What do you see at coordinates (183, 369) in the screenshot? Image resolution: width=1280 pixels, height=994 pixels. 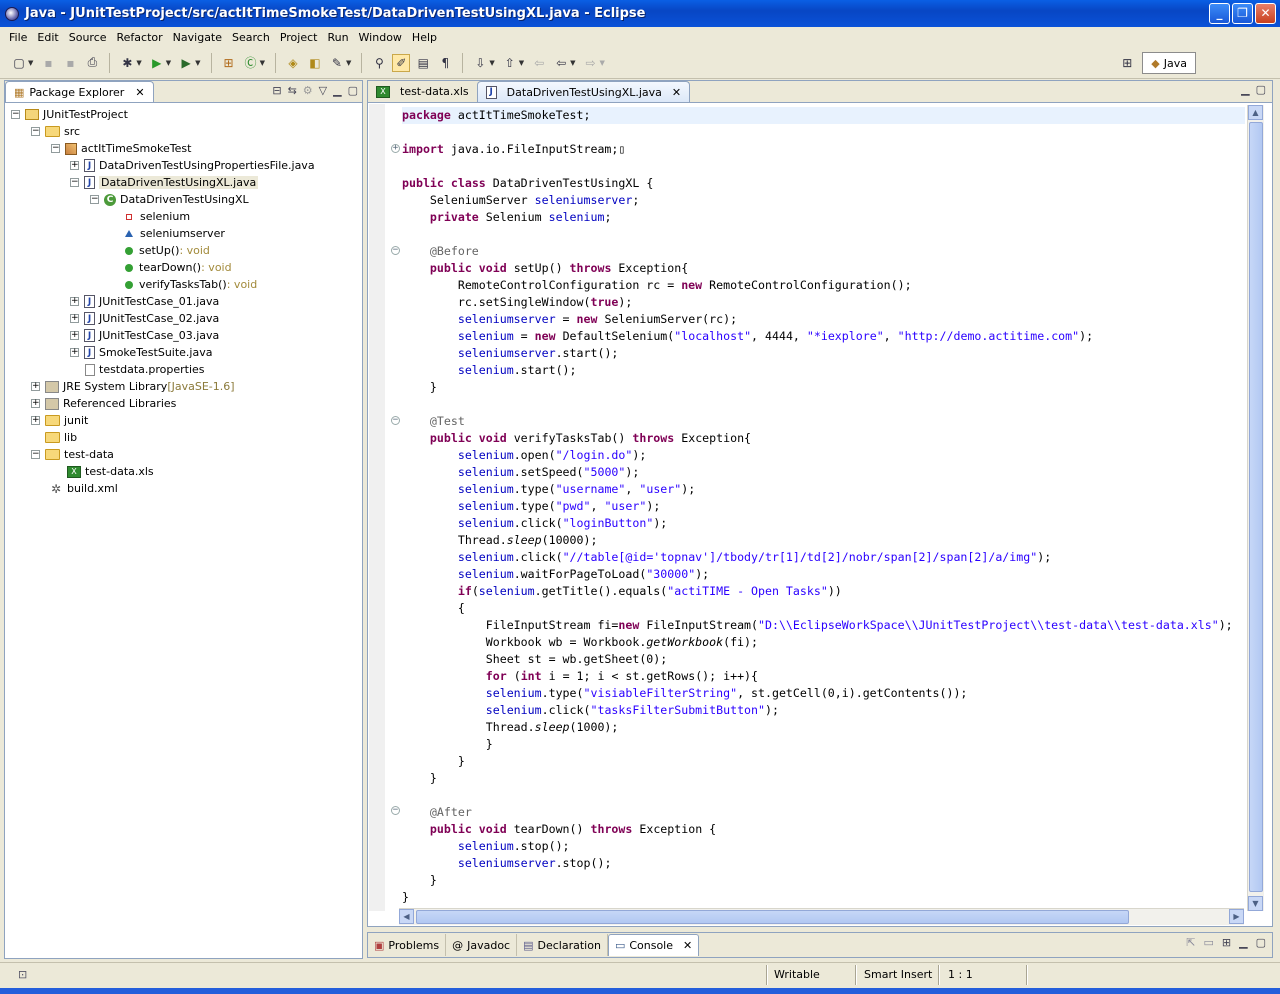 I see `tree-item: testdata.properties` at bounding box center [183, 369].